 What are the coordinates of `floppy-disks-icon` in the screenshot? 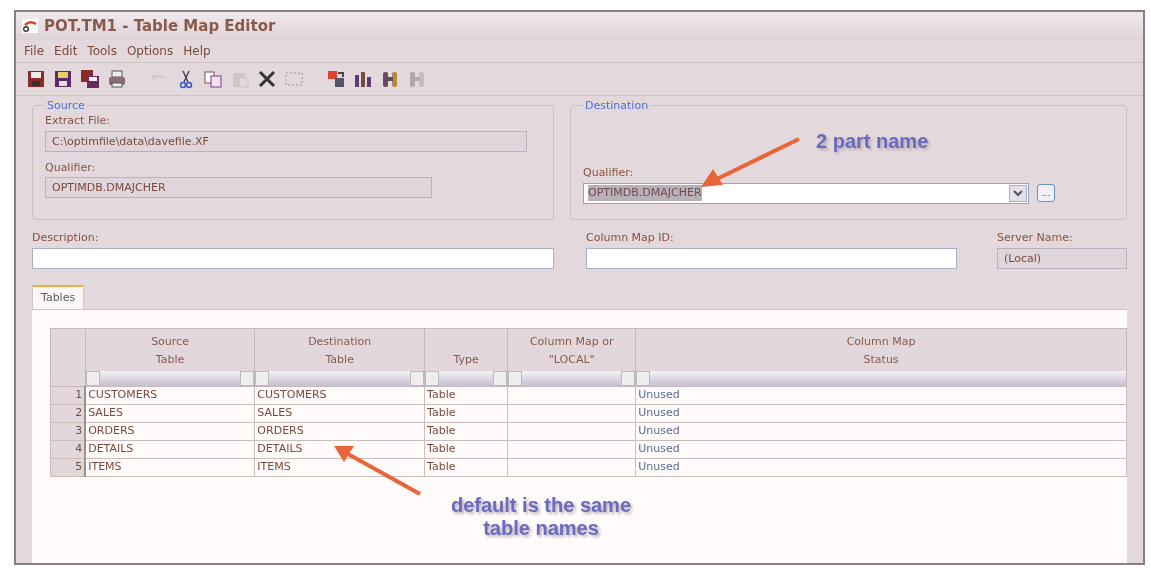 It's located at (90, 79).